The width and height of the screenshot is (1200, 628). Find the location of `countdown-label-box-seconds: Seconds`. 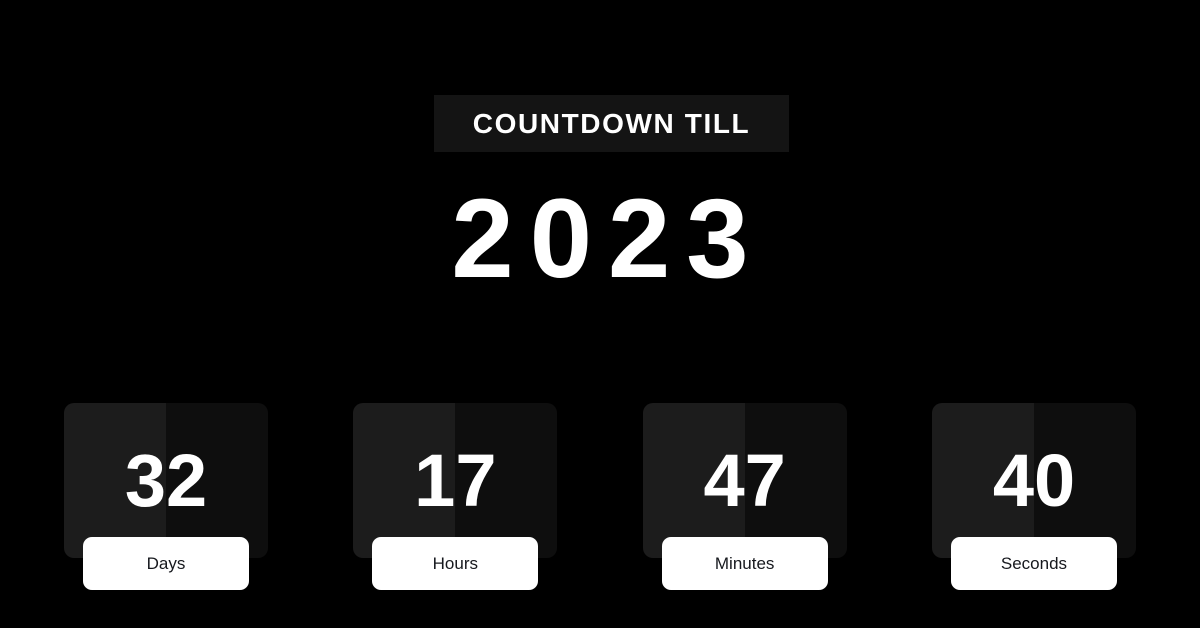

countdown-label-box-seconds: Seconds is located at coordinates (1033, 563).